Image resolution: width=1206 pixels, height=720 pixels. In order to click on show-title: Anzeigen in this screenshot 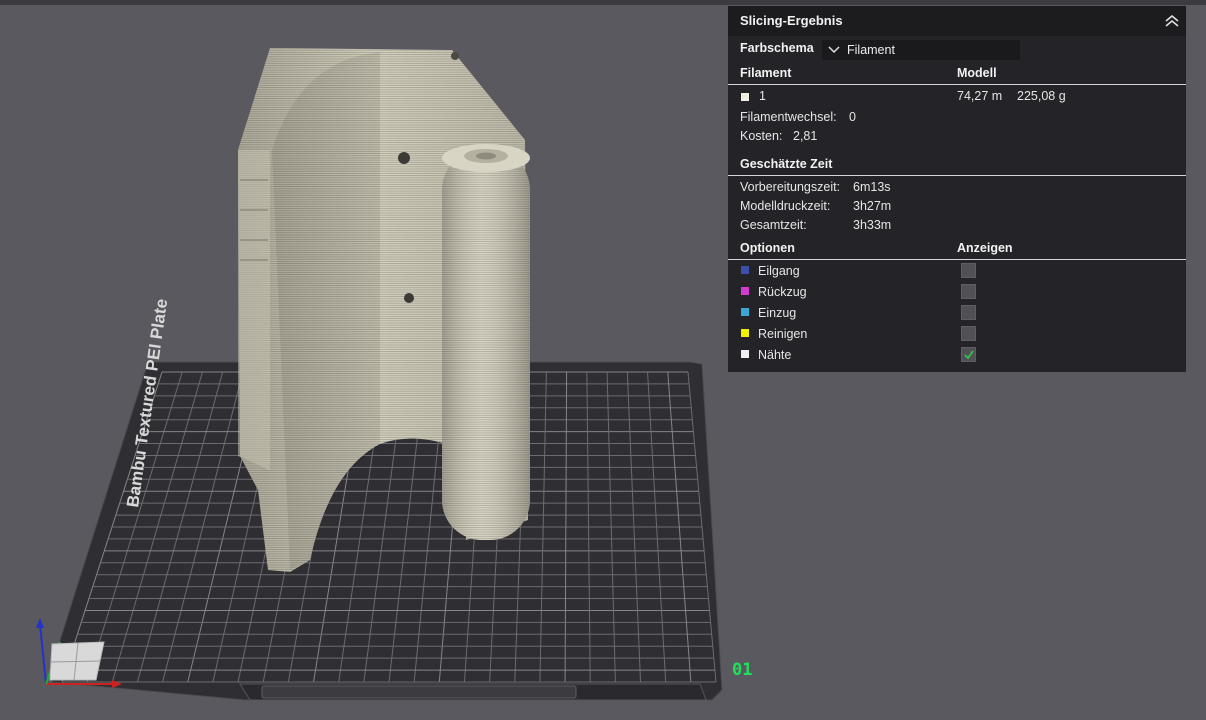, I will do `click(985, 248)`.